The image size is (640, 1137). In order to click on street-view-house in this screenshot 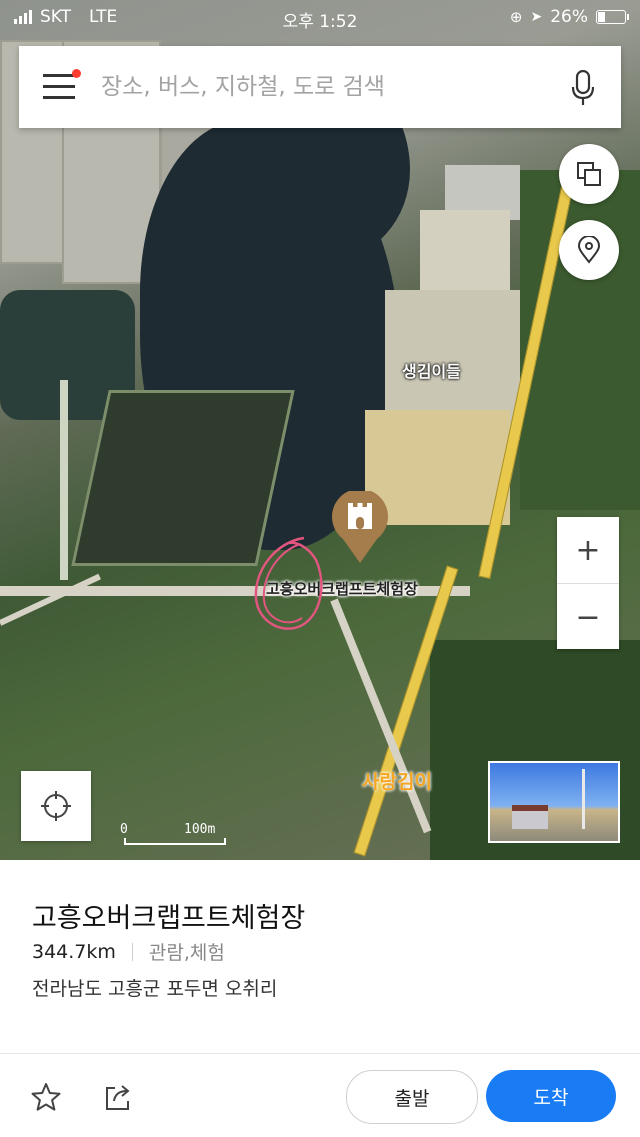, I will do `click(530, 817)`.